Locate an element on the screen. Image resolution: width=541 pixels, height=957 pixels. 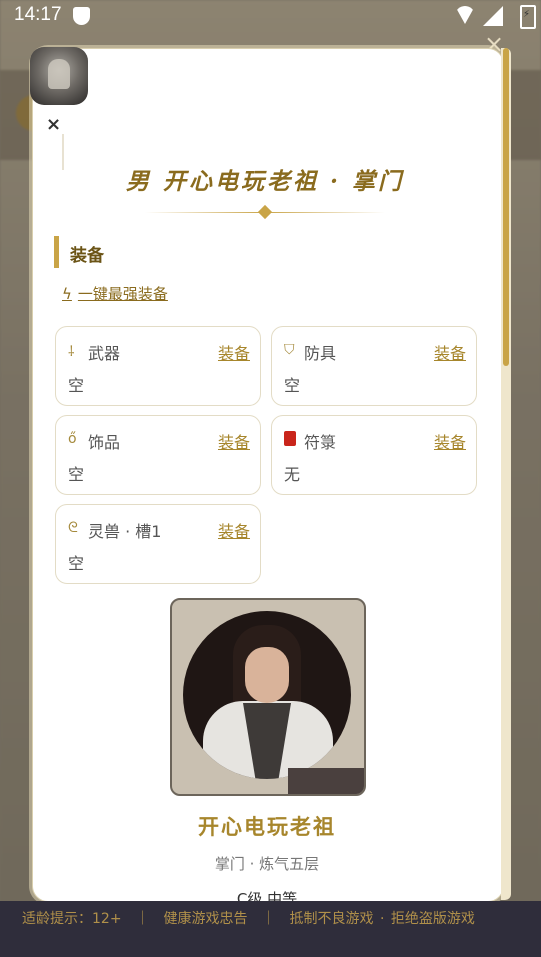
shield-status-icon is located at coordinates (81, 16).